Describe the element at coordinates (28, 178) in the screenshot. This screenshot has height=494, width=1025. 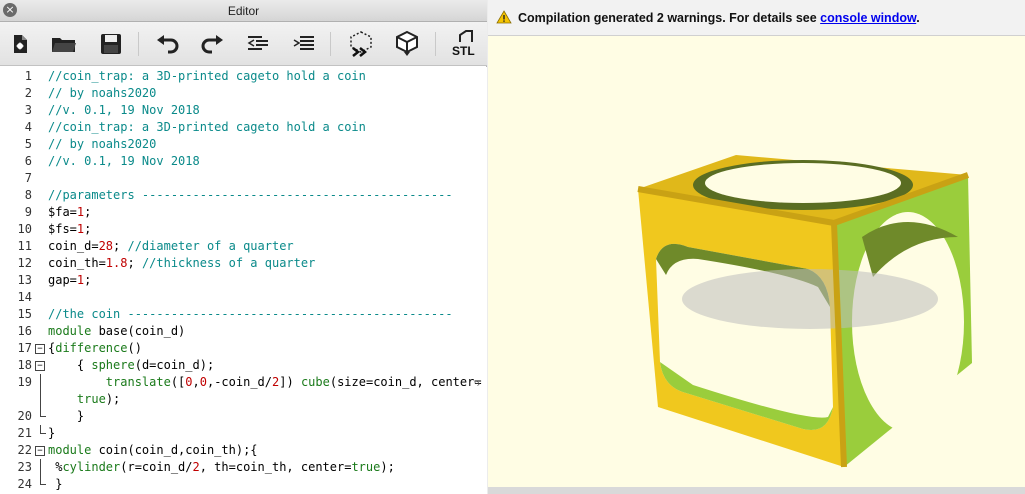
I see `line-number: 7` at that location.